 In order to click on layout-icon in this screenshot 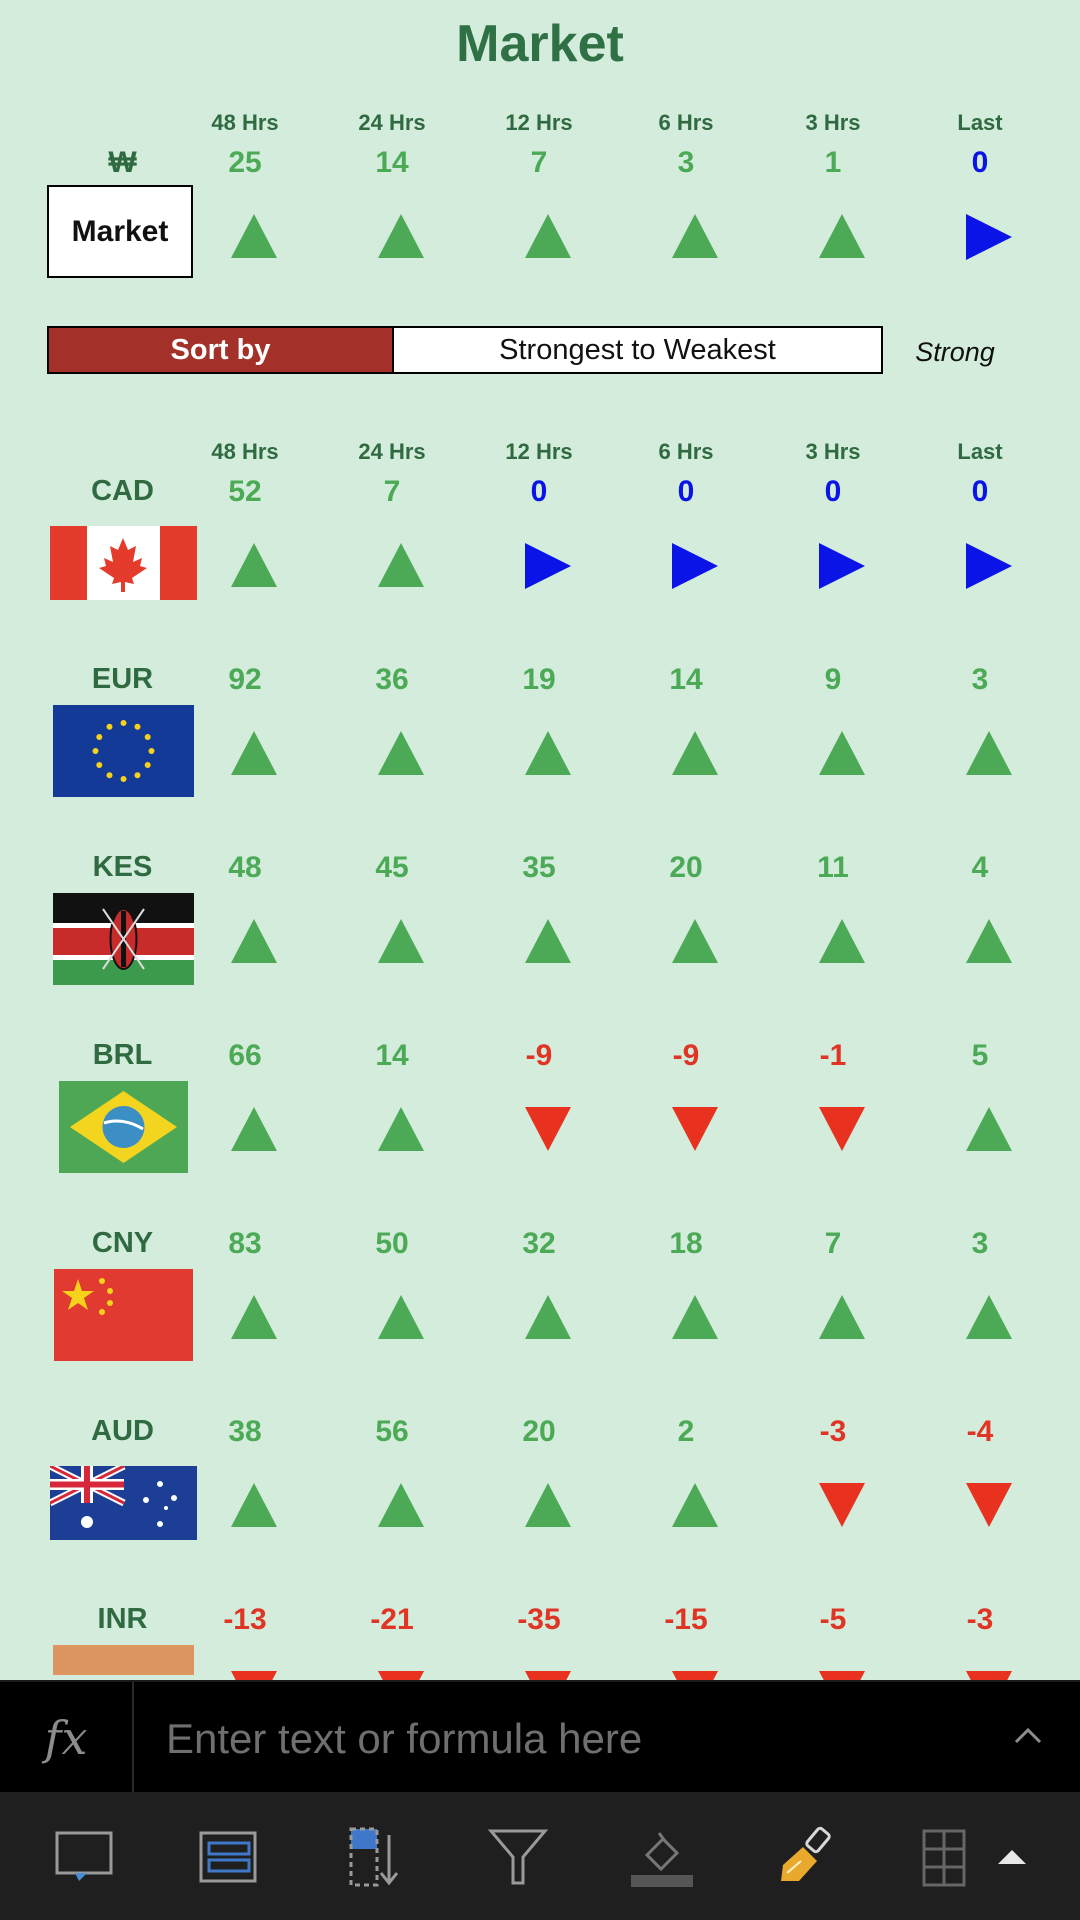, I will do `click(228, 1857)`.